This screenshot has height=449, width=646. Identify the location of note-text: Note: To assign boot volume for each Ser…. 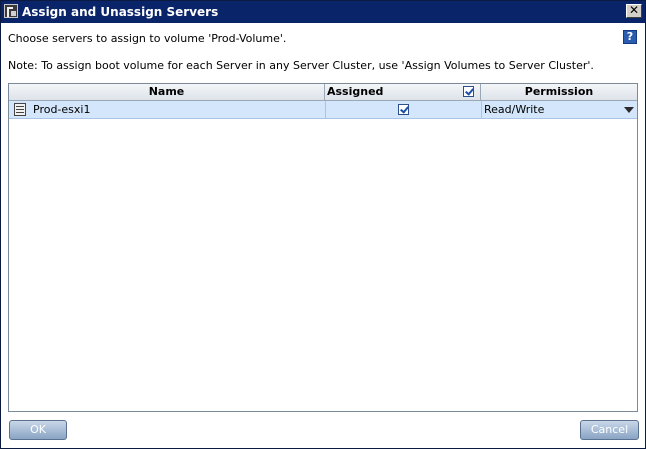
(301, 65).